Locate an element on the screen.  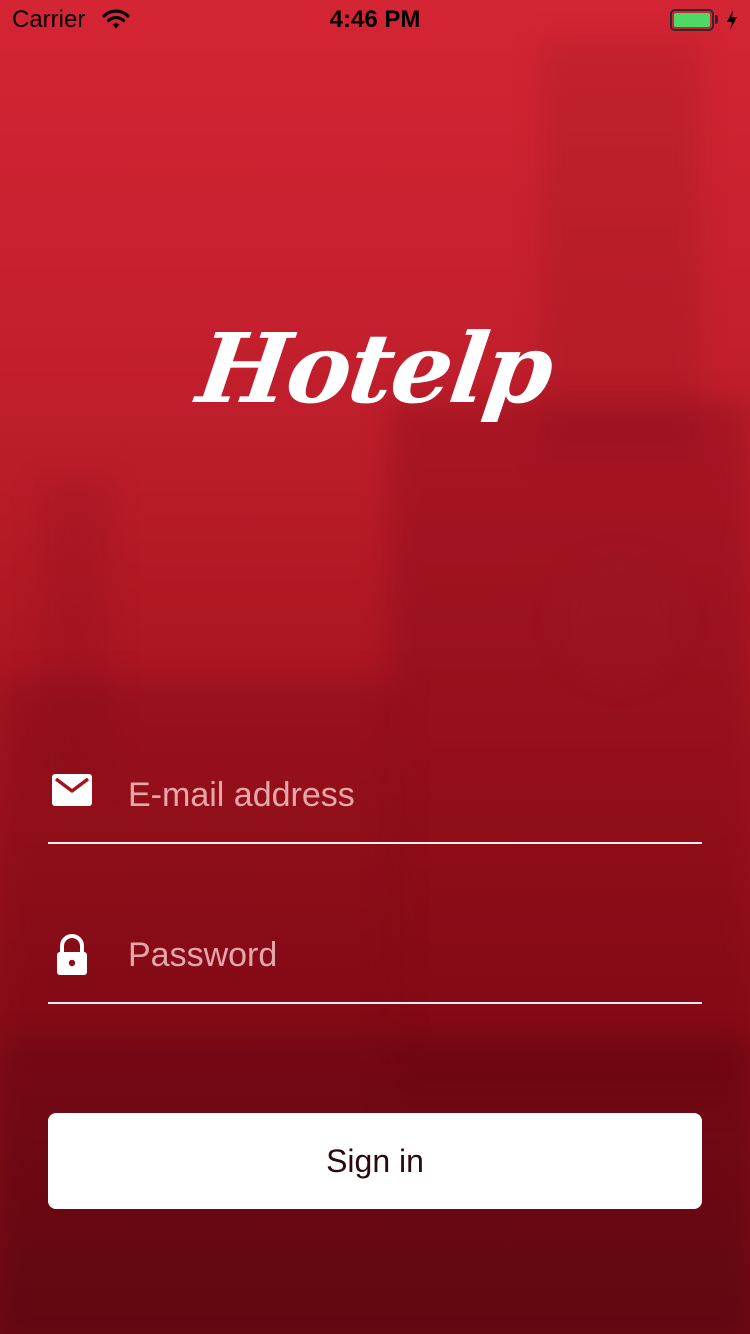
background-building is located at coordinates (620, 620).